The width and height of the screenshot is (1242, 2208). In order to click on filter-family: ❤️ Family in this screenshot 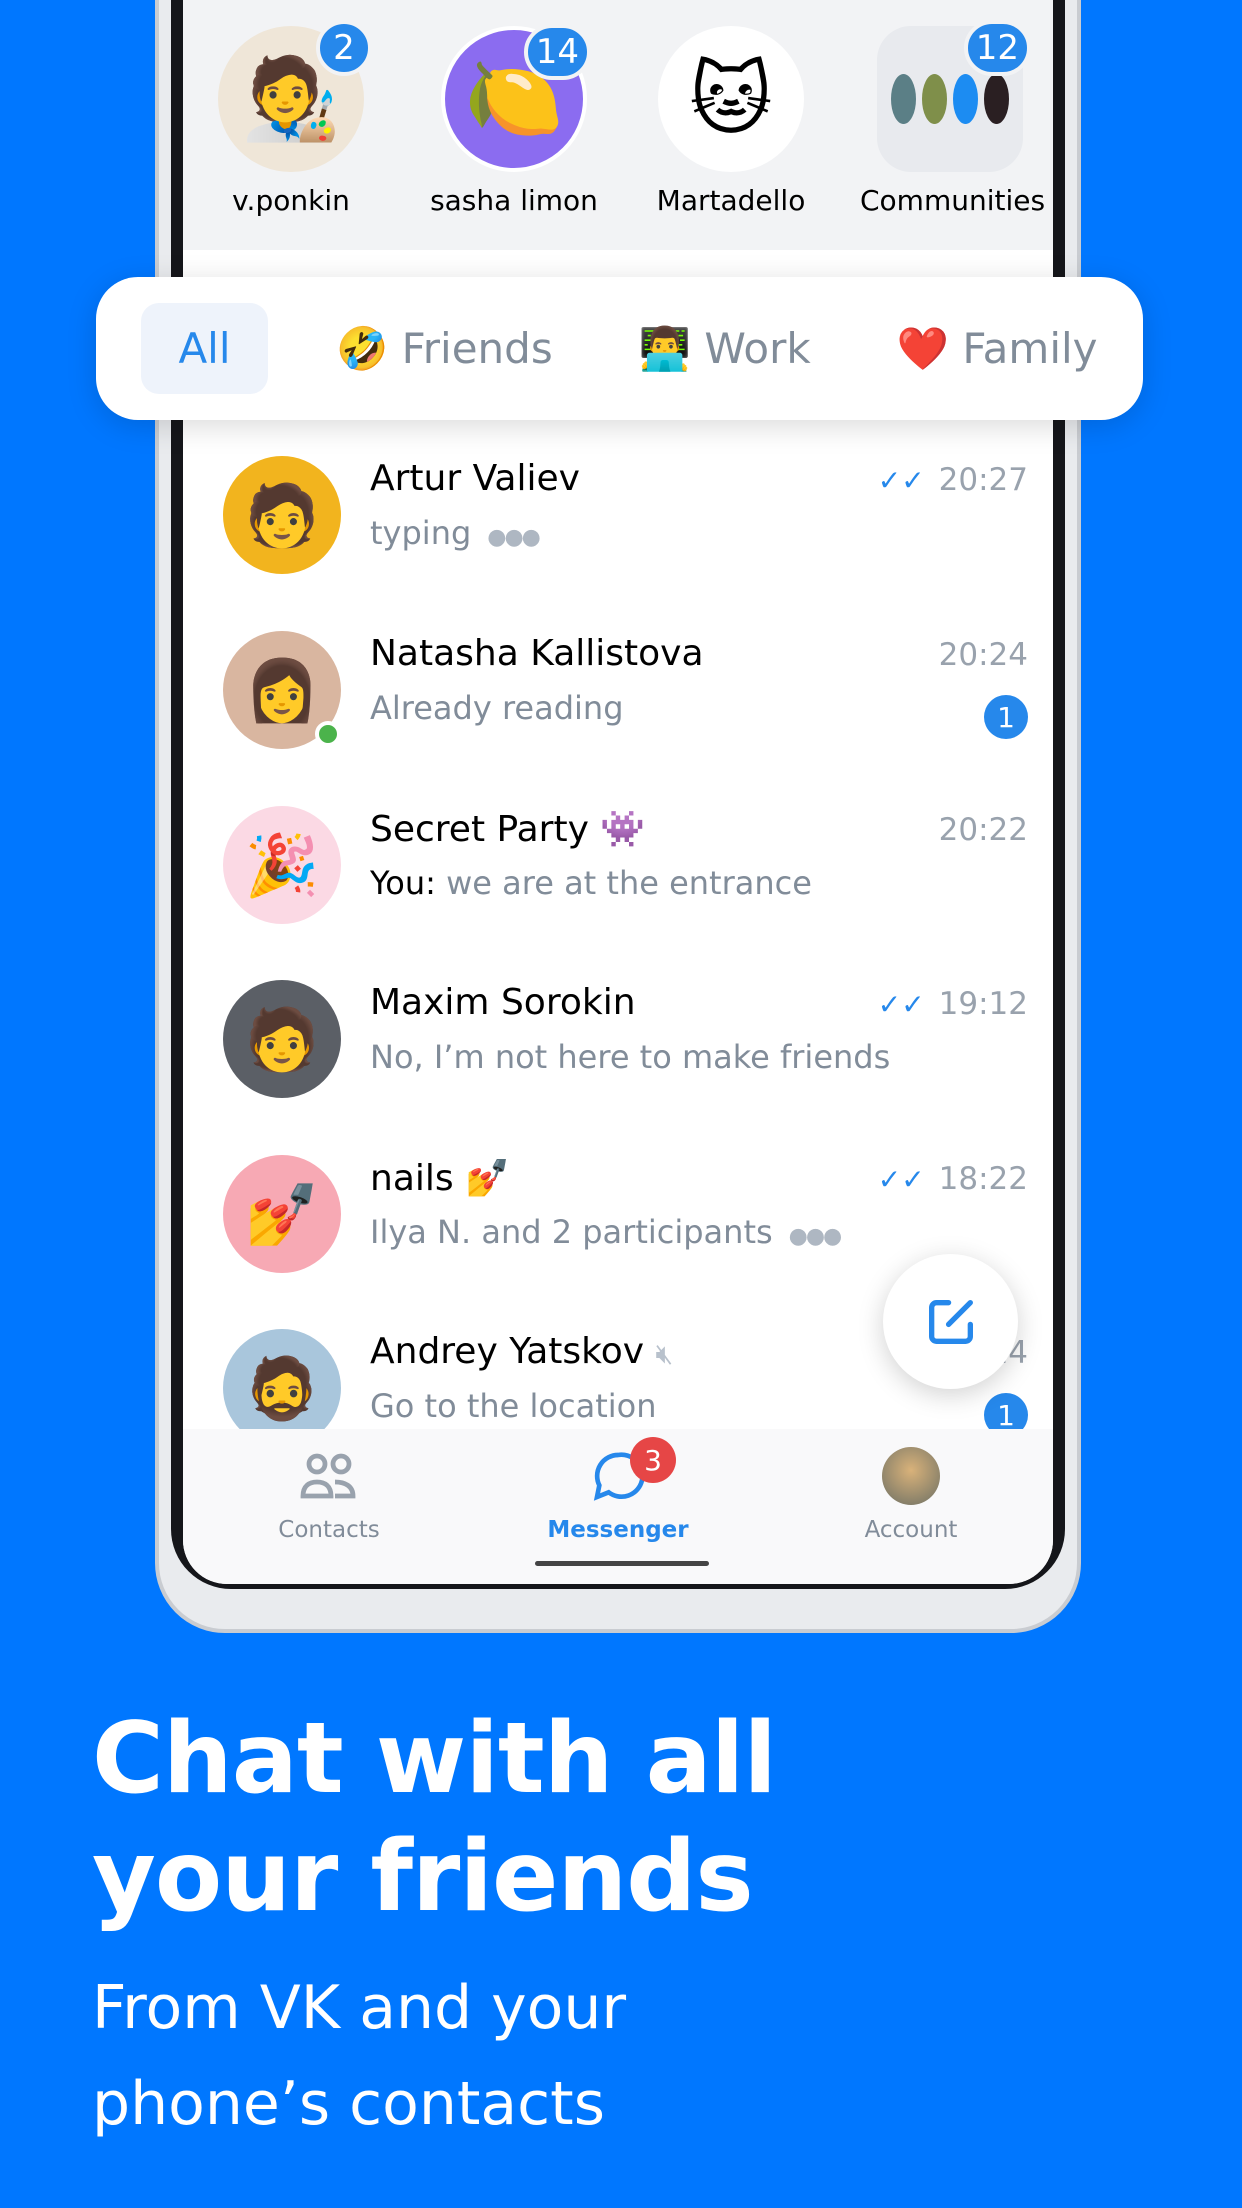, I will do `click(997, 348)`.